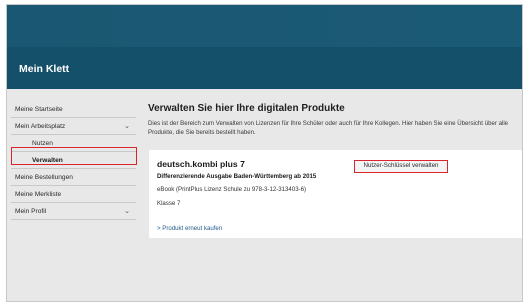 This screenshot has height=302, width=529. I want to click on sidebar-item-label: Meine Bestellungen, so click(44, 177).